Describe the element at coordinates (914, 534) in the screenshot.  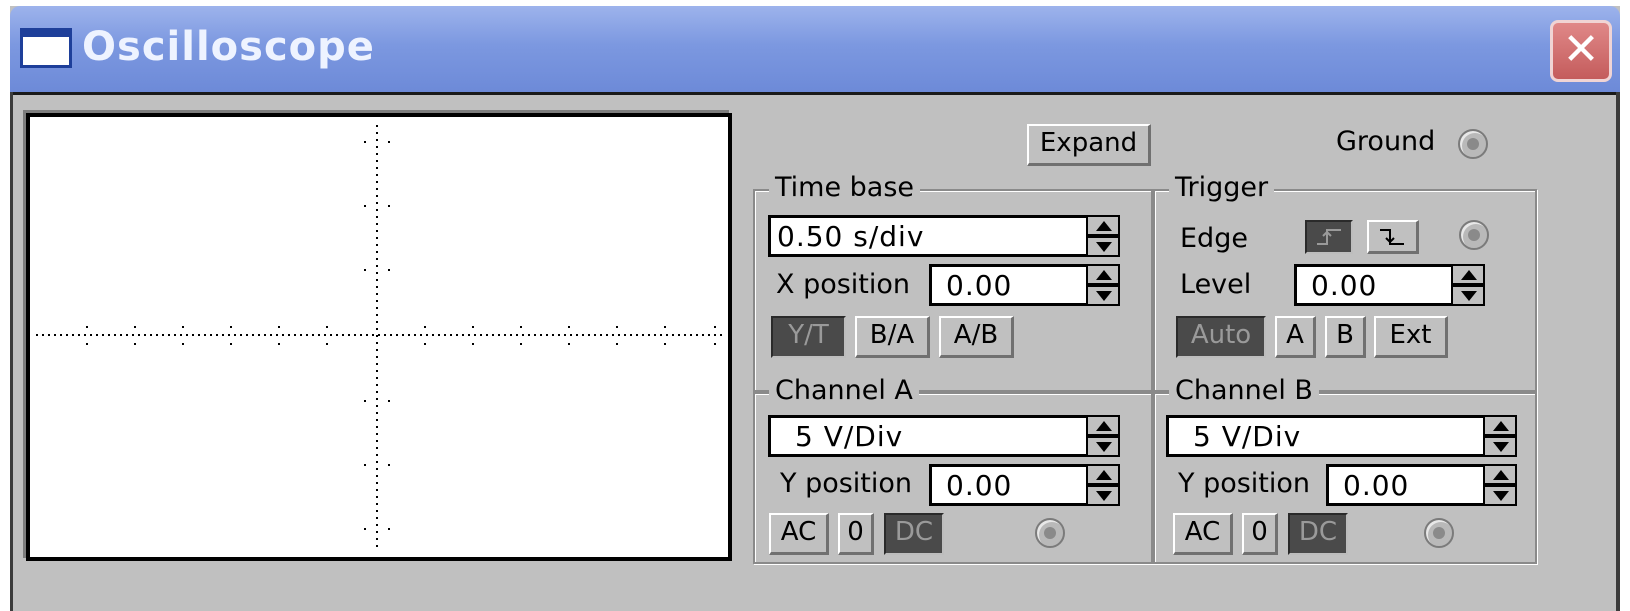
I see `channel-a-dc-button: DC` at that location.